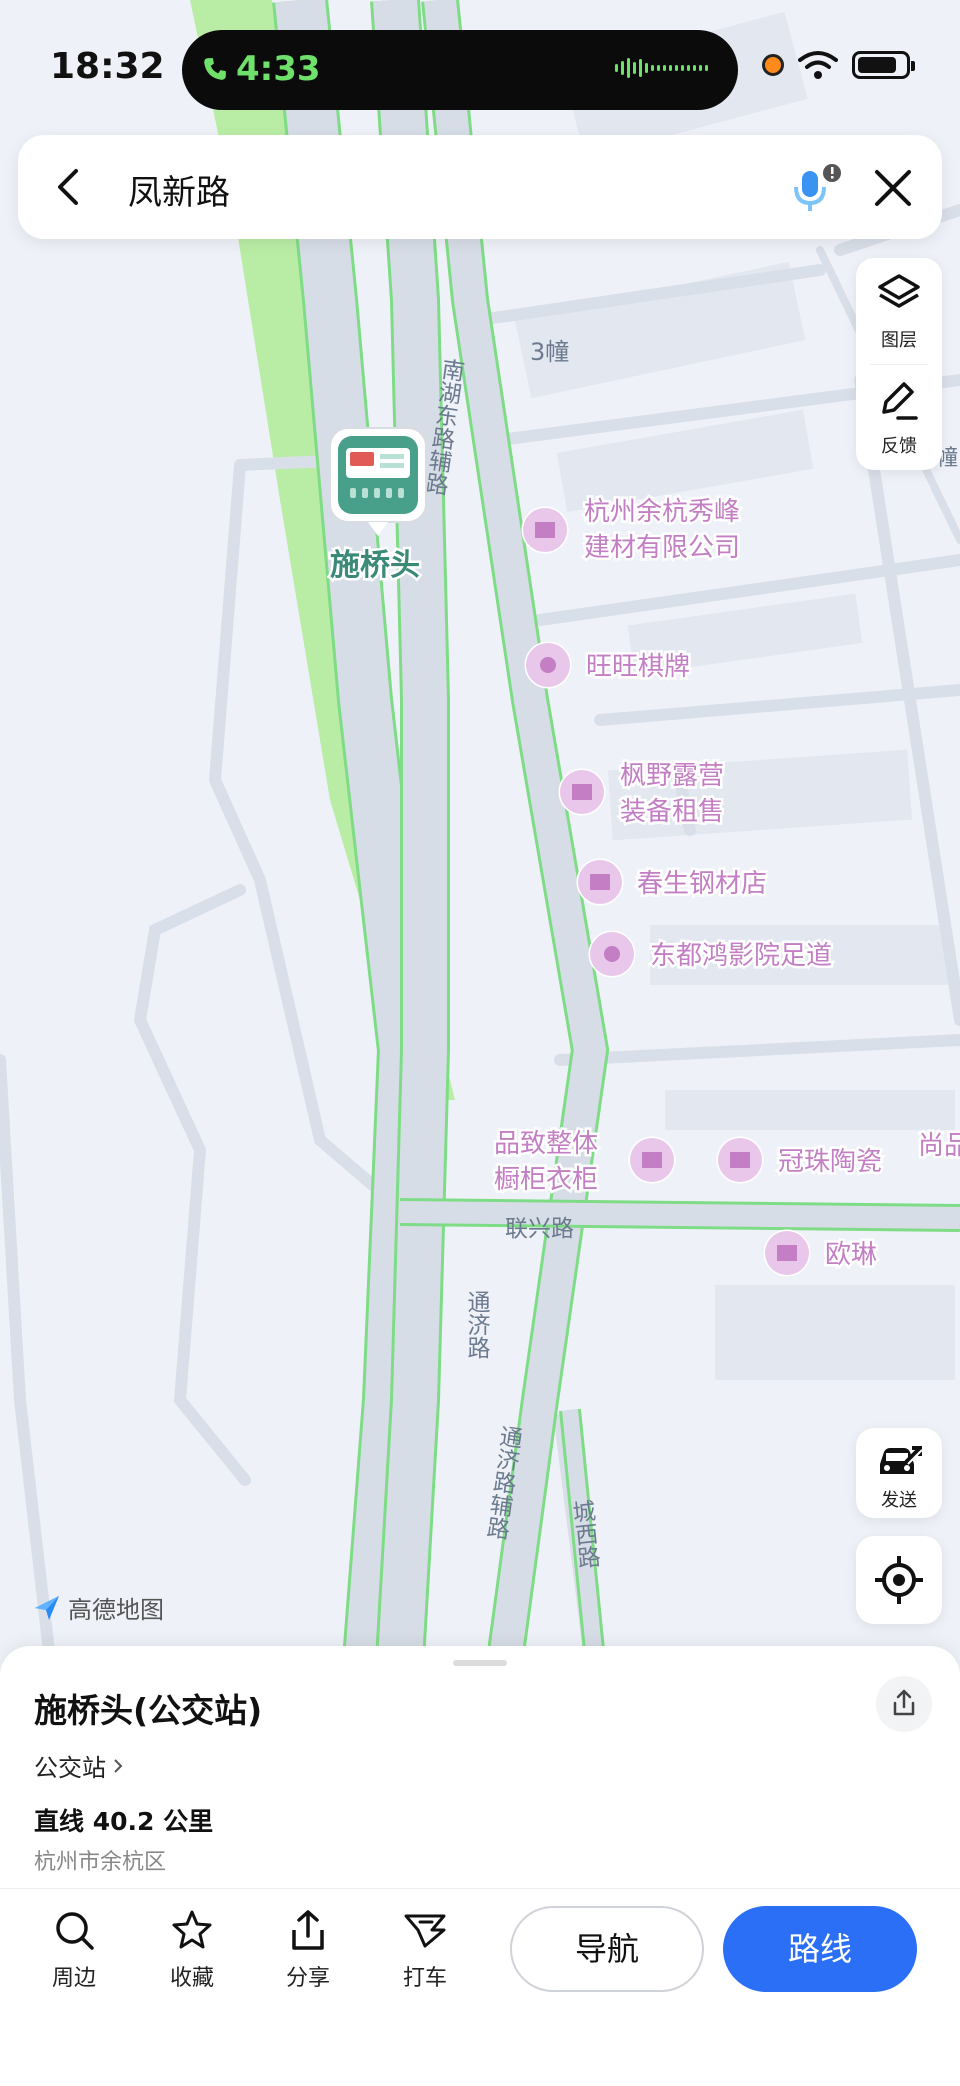 The width and height of the screenshot is (960, 2086). Describe the element at coordinates (480, 1663) in the screenshot. I see `sheet-drag-handle` at that location.